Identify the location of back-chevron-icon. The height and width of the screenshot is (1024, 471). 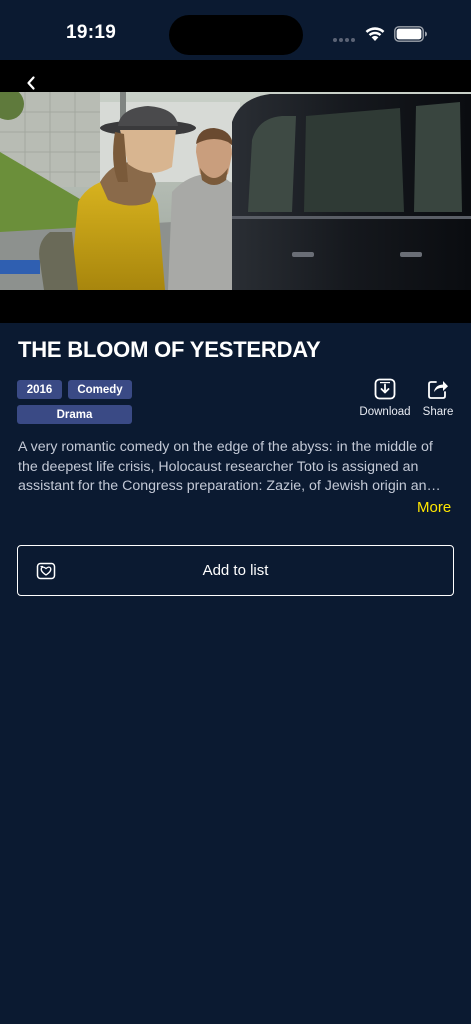
(31, 83).